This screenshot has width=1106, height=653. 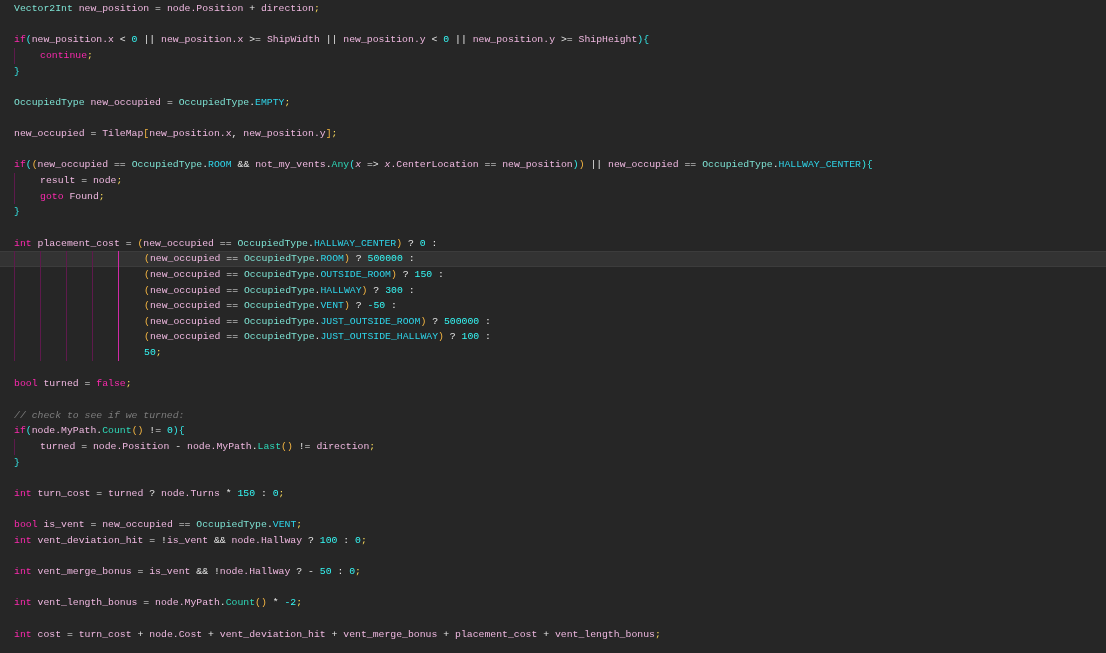 What do you see at coordinates (158, 603) in the screenshot?
I see `code-line: int vent_length_bonus = node.MyPath.Count() * -2;` at bounding box center [158, 603].